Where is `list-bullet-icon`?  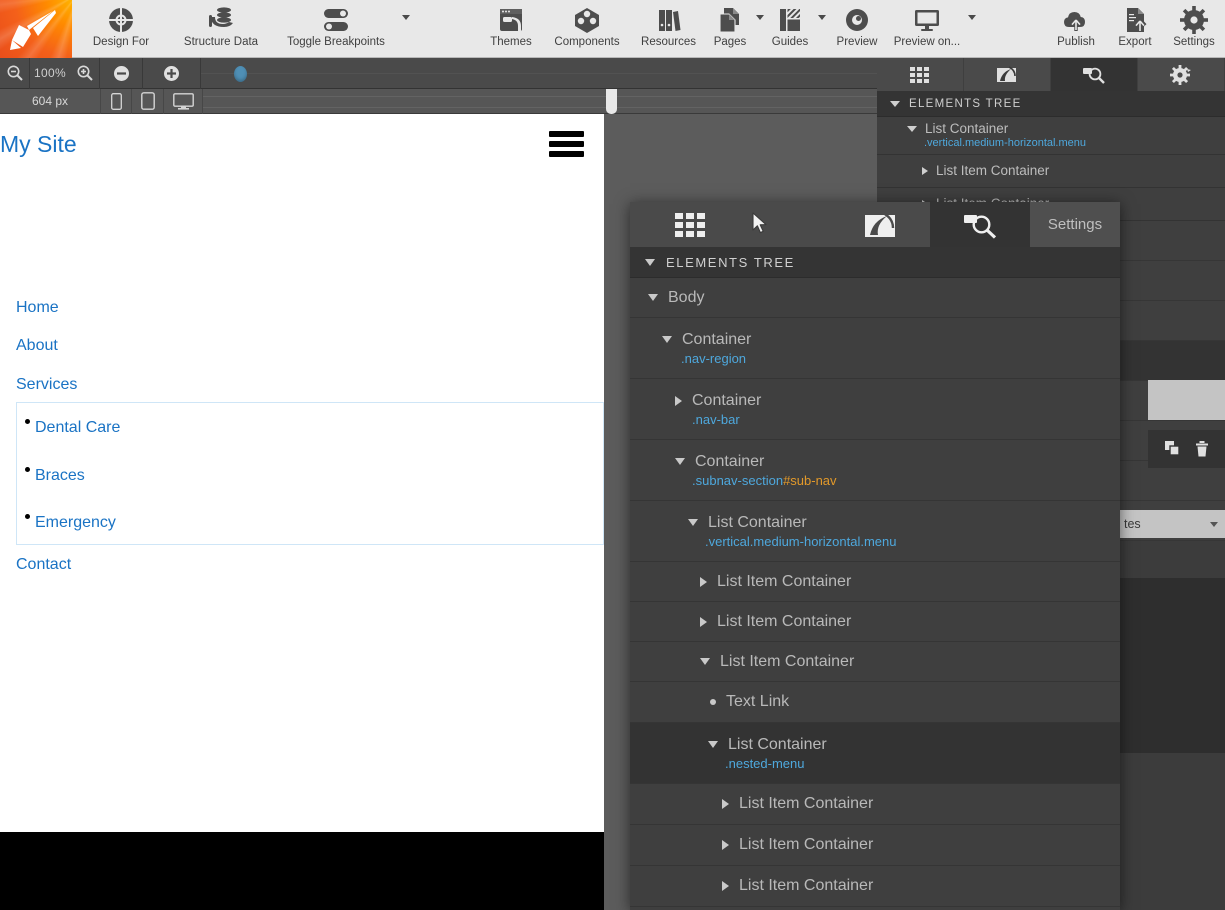
list-bullet-icon is located at coordinates (27, 516).